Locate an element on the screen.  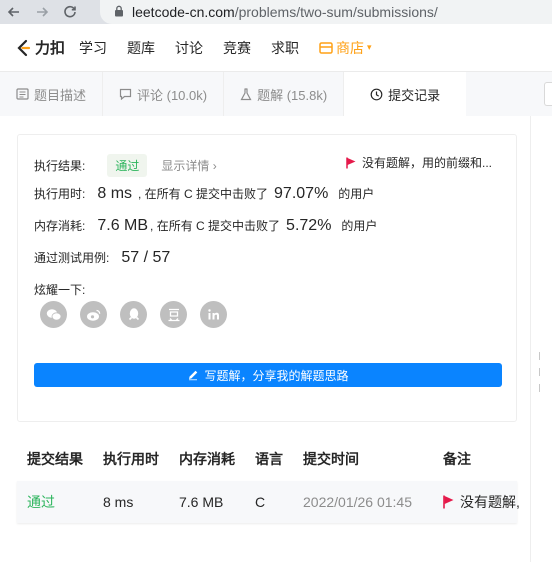
runtime-value: 8 ms is located at coordinates (115, 193).